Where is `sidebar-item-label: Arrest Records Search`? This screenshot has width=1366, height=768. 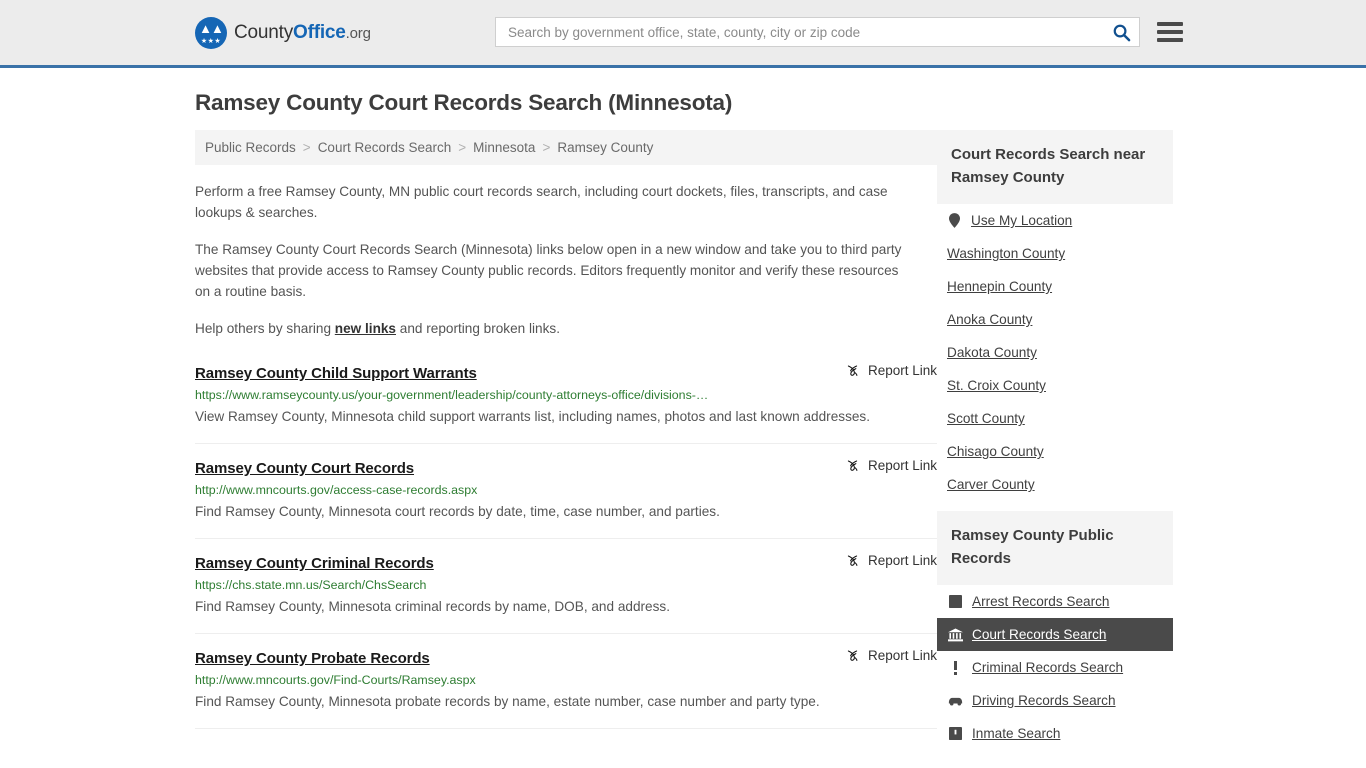
sidebar-item-label: Arrest Records Search is located at coordinates (1041, 601).